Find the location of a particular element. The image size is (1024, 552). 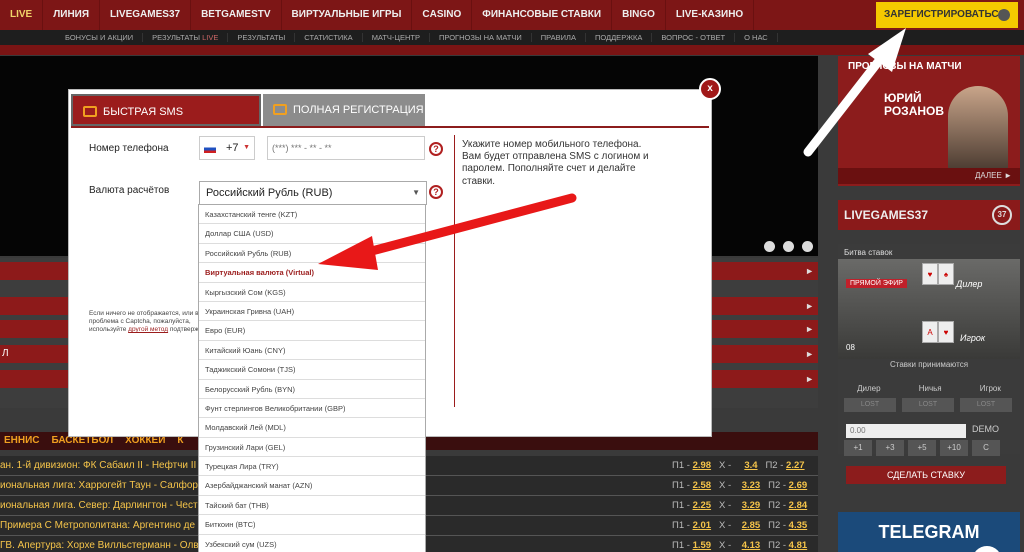

odds-label: П2 - is located at coordinates (777, 525).